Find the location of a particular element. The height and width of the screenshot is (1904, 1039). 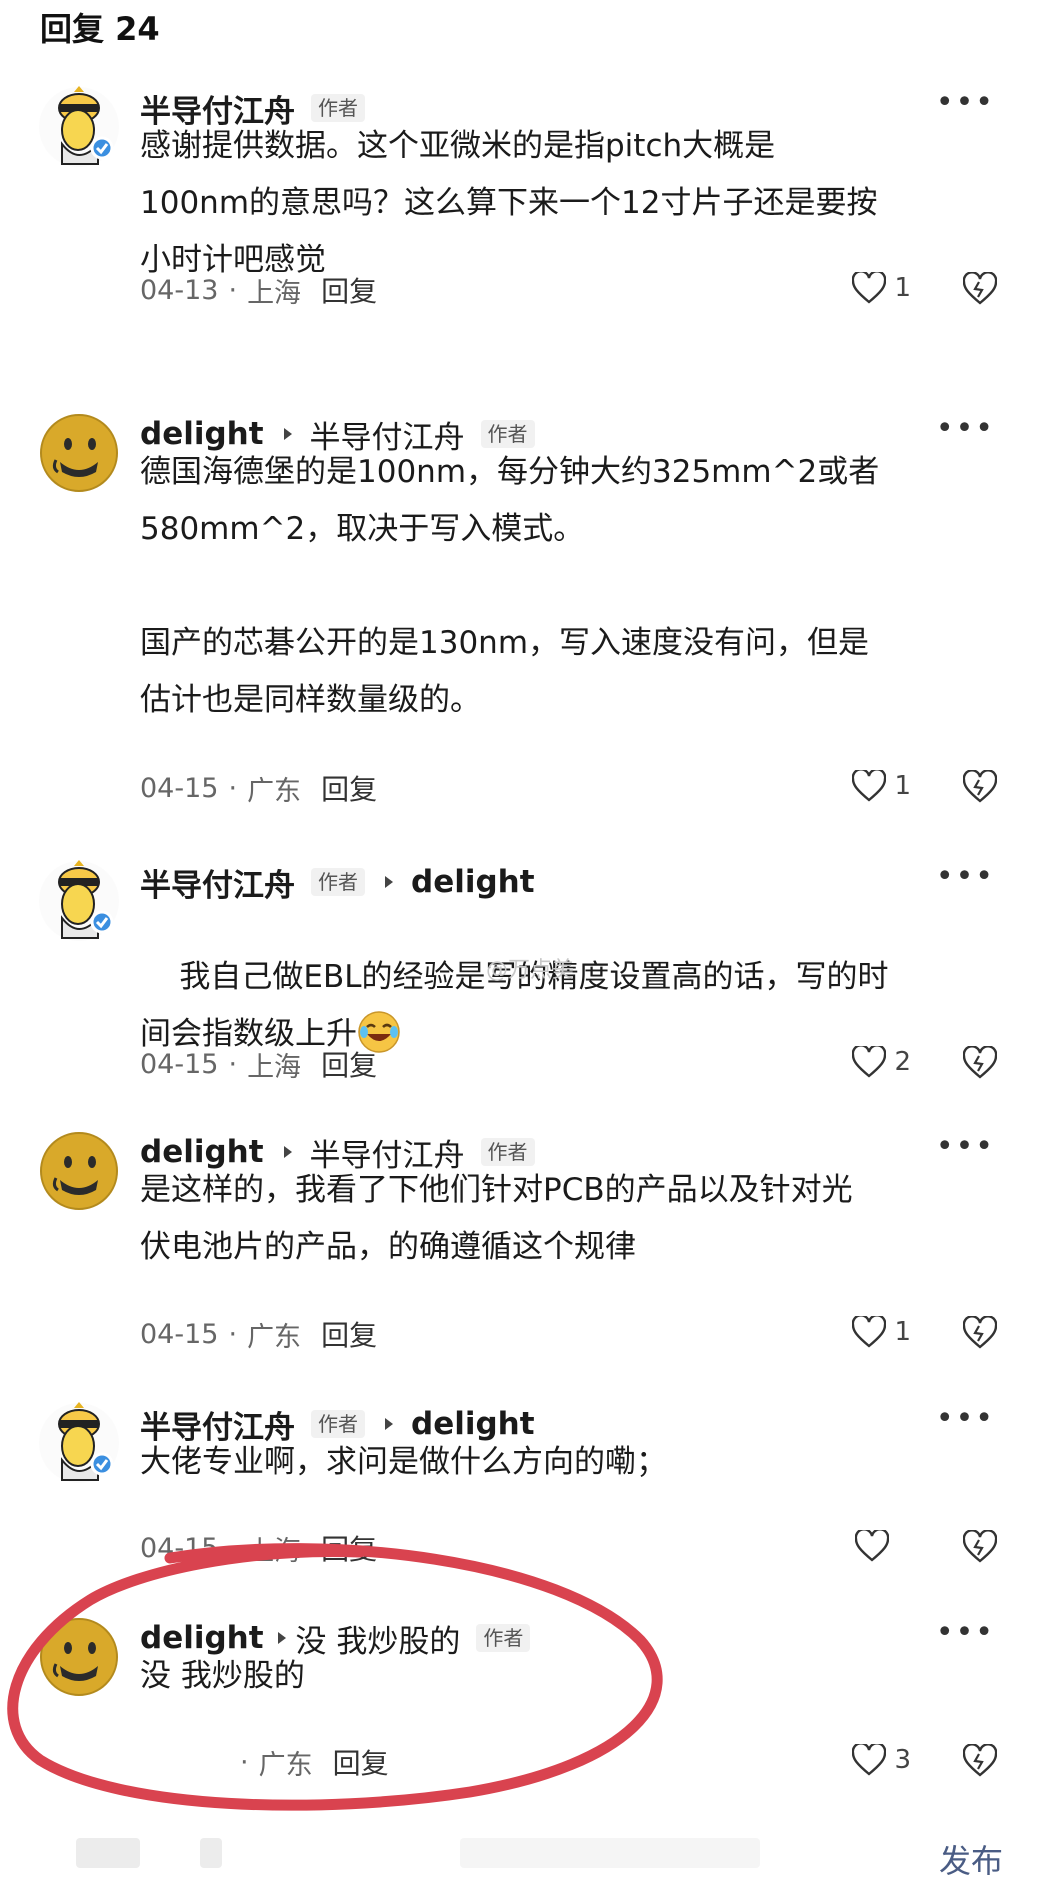

like-button is located at coordinates (883, 1546).